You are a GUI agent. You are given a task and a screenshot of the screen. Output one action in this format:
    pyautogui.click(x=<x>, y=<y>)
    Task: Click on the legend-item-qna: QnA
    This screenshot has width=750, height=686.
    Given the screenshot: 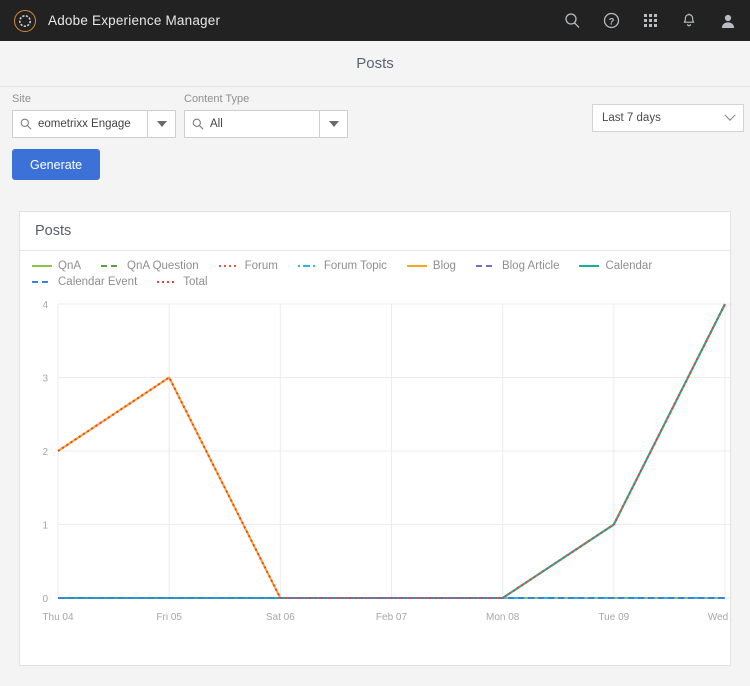 What is the action you would take?
    pyautogui.click(x=56, y=266)
    